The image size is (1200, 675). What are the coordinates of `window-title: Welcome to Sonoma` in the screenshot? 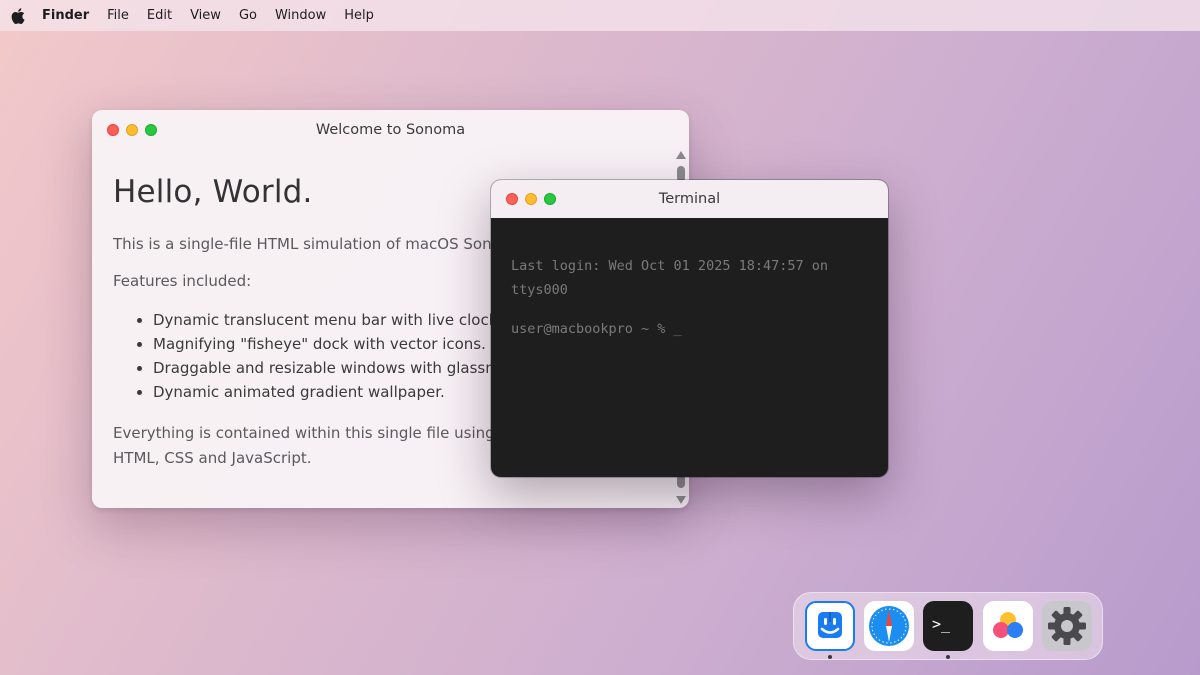 It's located at (390, 130).